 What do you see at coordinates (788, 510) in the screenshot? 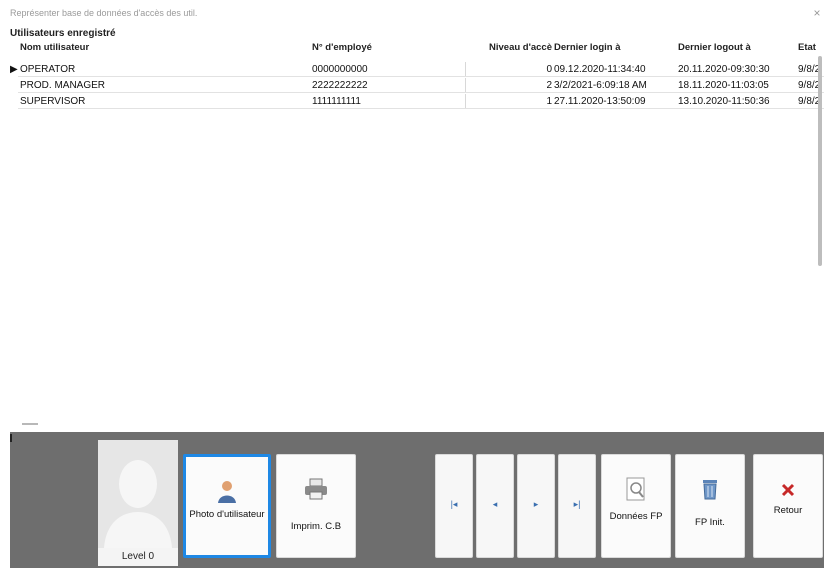
I see `back-label: Retour` at bounding box center [788, 510].